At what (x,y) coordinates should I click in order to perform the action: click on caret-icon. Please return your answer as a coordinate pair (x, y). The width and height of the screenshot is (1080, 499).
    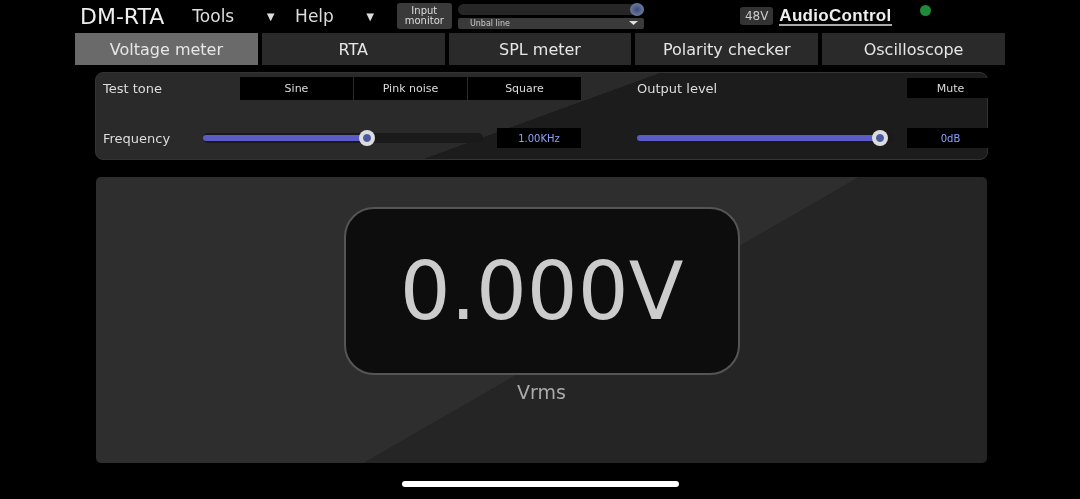
    Looking at the image, I should click on (633, 23).